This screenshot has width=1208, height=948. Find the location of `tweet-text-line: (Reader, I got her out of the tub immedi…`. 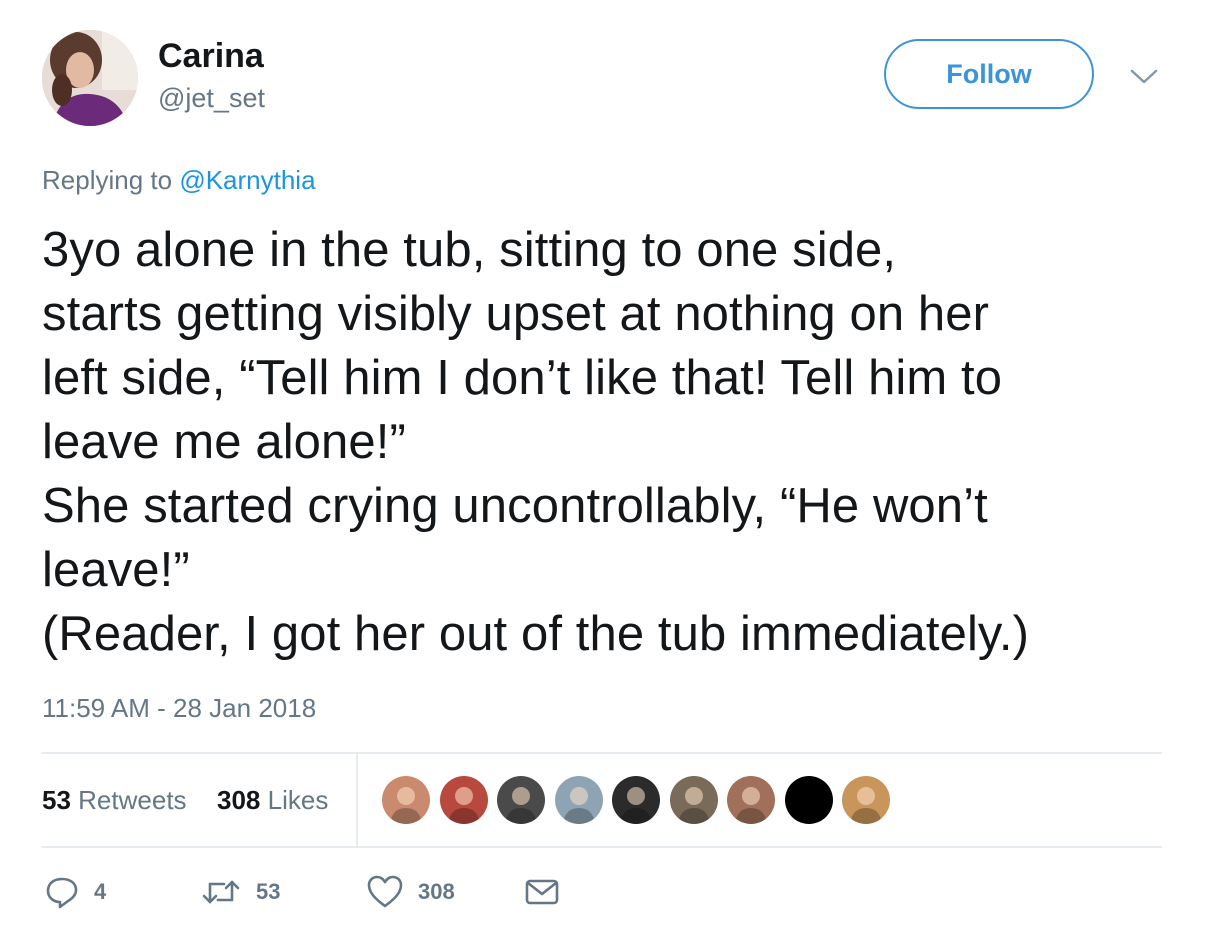

tweet-text-line: (Reader, I got her out of the tub immedi… is located at coordinates (536, 634).